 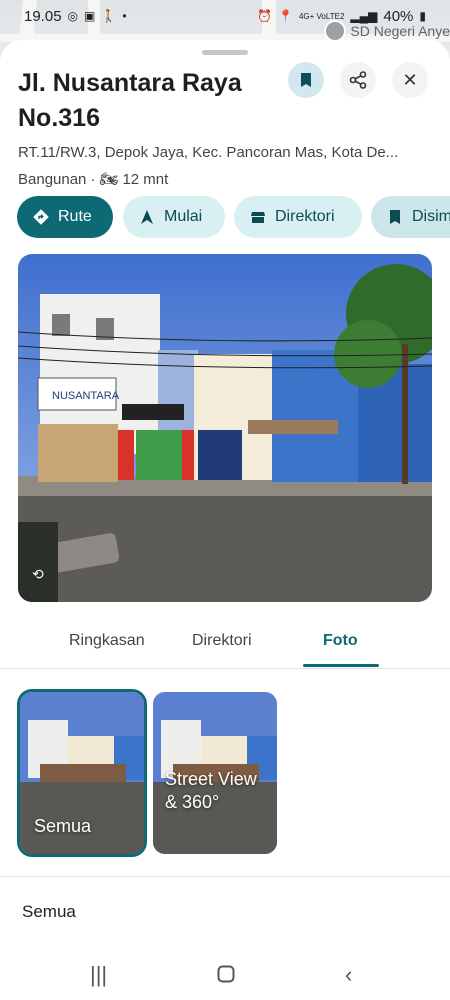 What do you see at coordinates (222, 641) in the screenshot?
I see `tab-direktori: Direktori` at bounding box center [222, 641].